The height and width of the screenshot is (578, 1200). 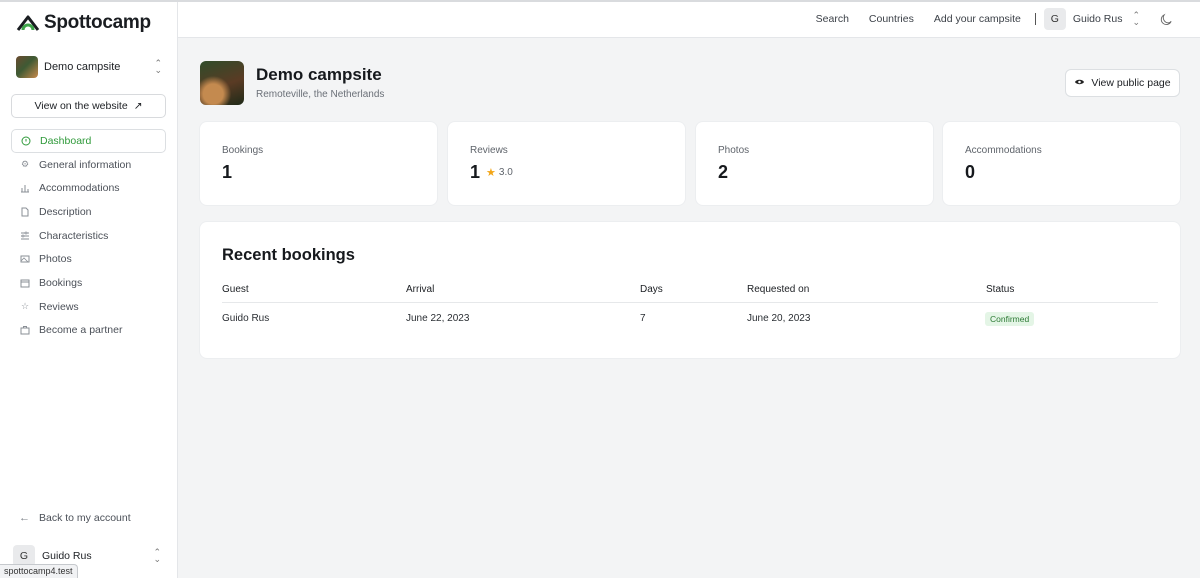 What do you see at coordinates (24, 518) in the screenshot?
I see `arrow-left-icon: ←` at bounding box center [24, 518].